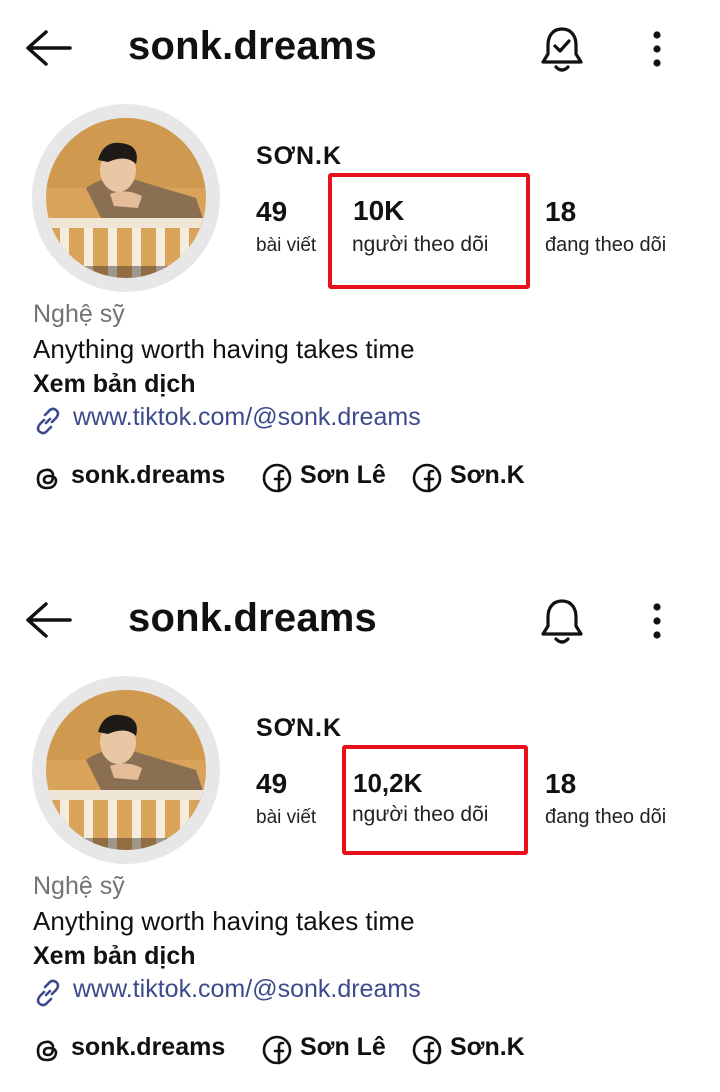 The height and width of the screenshot is (1092, 720). Describe the element at coordinates (378, 211) in the screenshot. I see `followers-count: 10K` at that location.